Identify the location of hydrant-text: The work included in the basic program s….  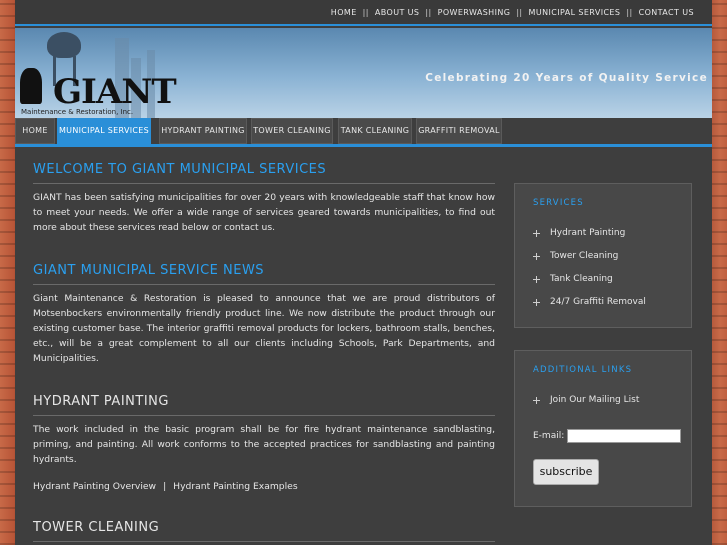
(264, 444).